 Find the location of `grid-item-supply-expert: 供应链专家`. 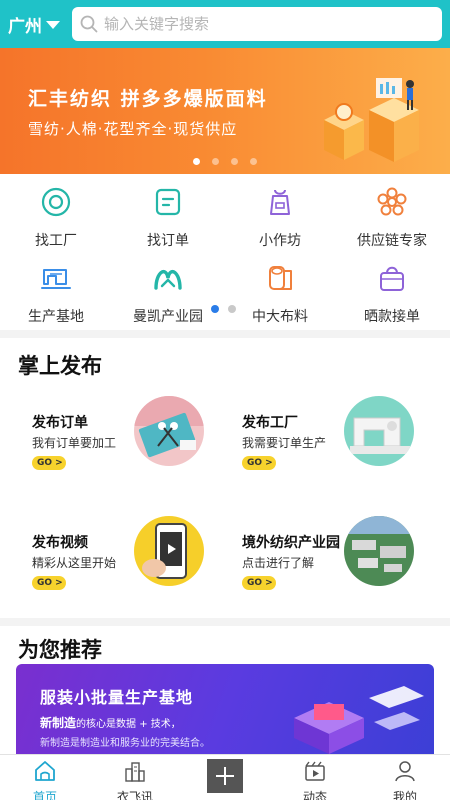

grid-item-supply-expert: 供应链专家 is located at coordinates (392, 218).